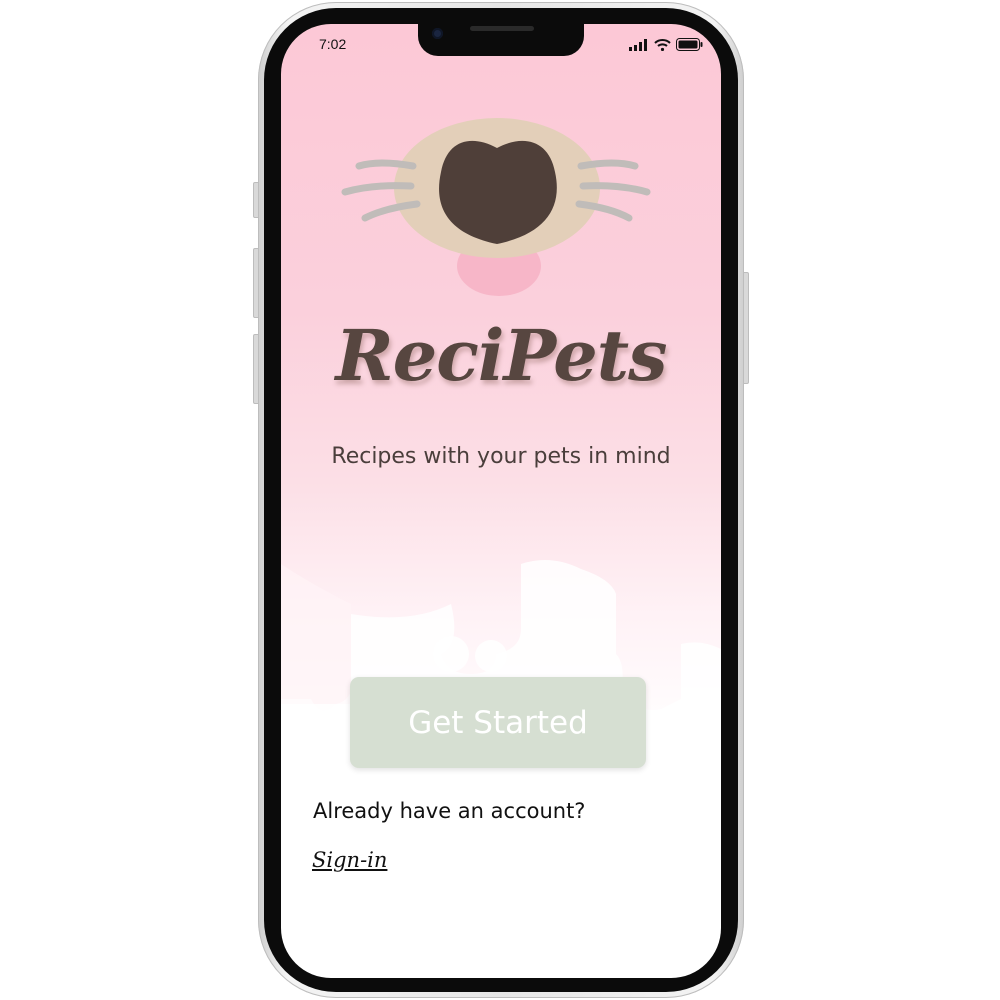 Image resolution: width=1000 pixels, height=1000 pixels. What do you see at coordinates (349, 860) in the screenshot?
I see `sign-in-link: Sign-in` at bounding box center [349, 860].